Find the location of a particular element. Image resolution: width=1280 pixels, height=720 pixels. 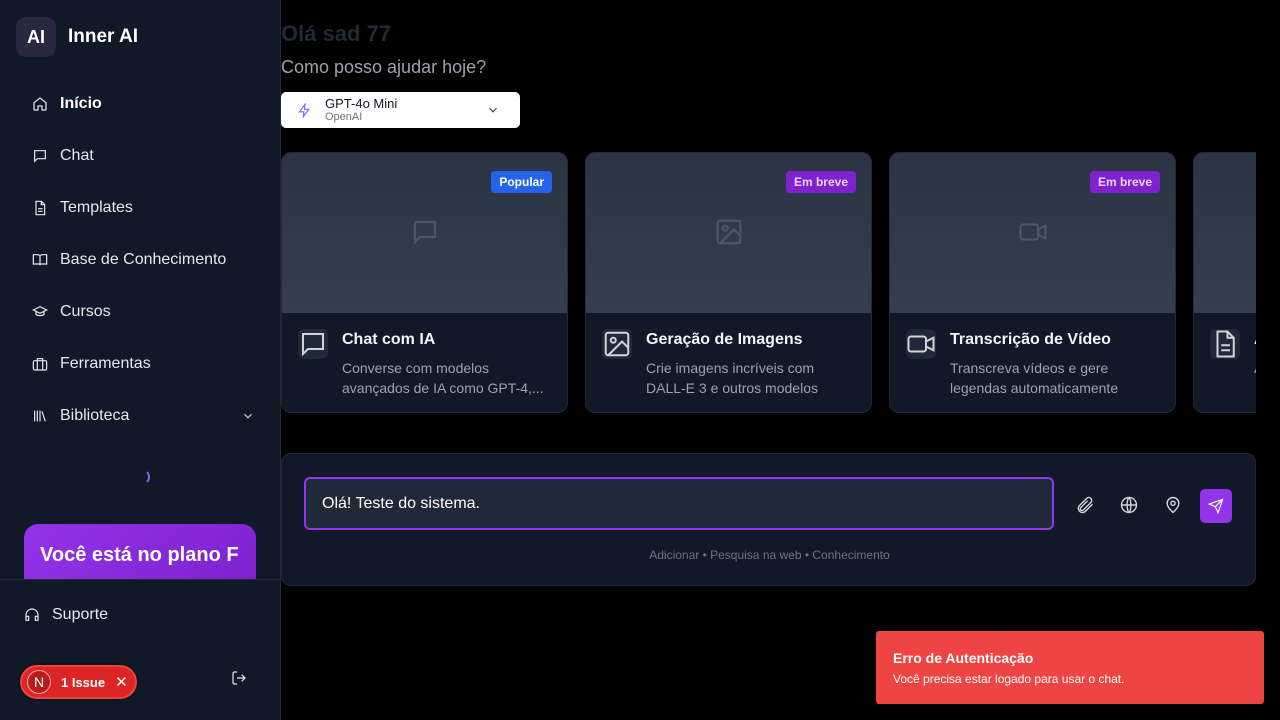

card-description: A is located at coordinates (1255, 368).